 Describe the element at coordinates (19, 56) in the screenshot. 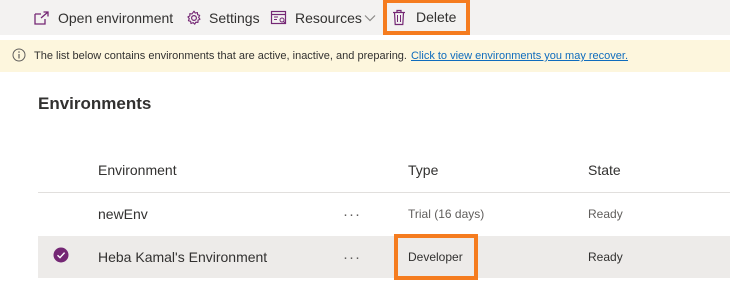

I see `info-icon` at that location.